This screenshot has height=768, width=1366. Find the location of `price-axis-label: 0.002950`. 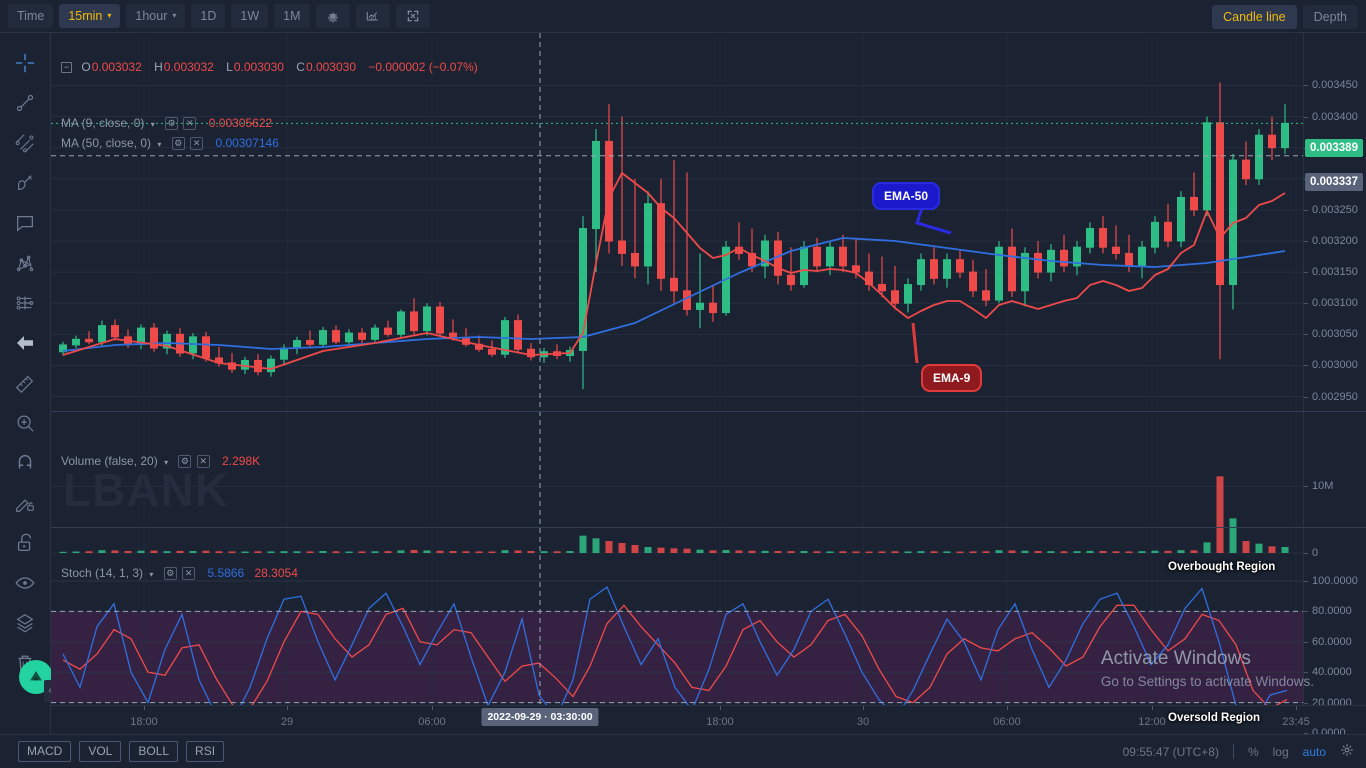

price-axis-label: 0.002950 is located at coordinates (1335, 396).